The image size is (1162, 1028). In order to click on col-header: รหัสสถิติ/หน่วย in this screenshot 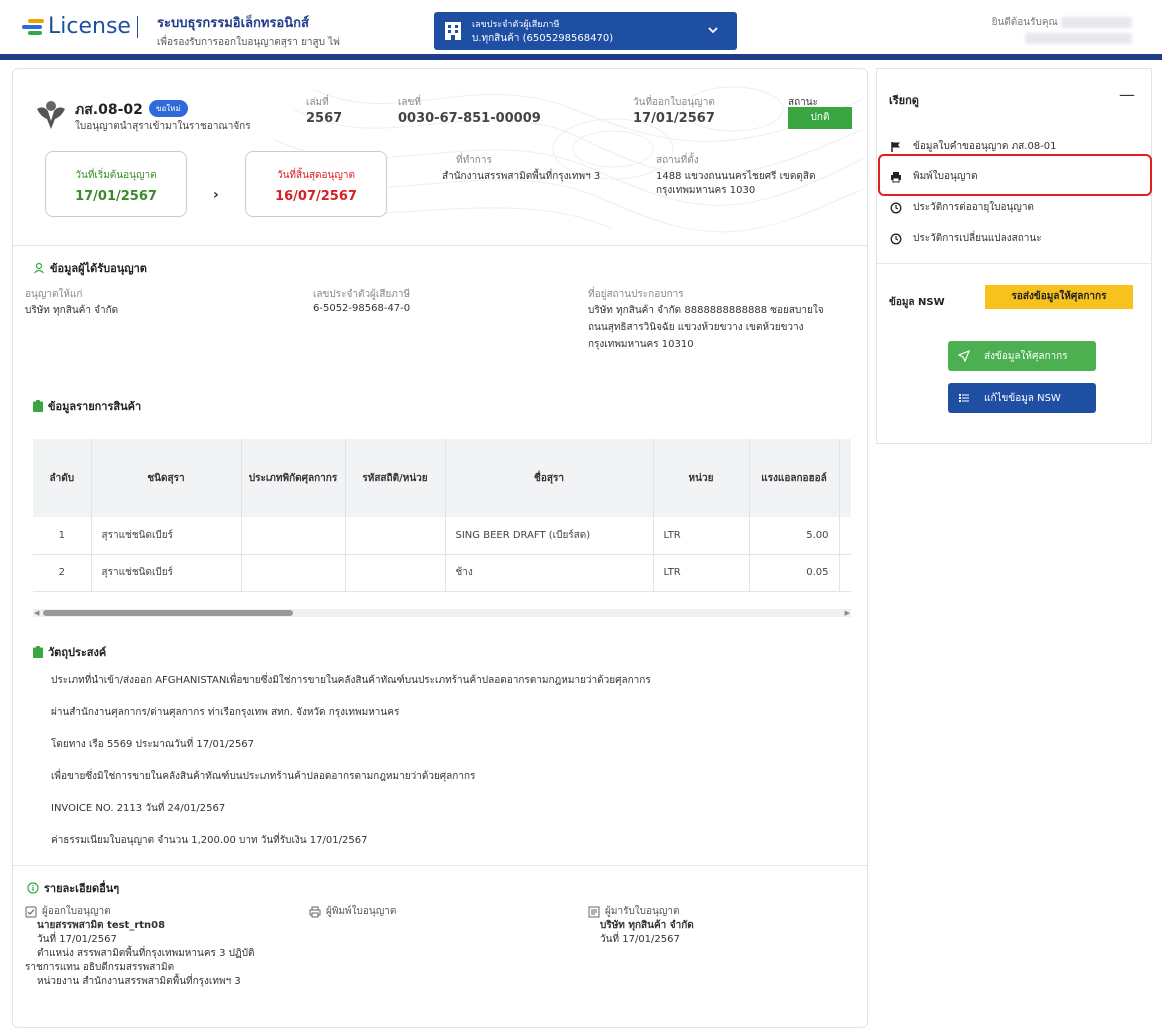, I will do `click(395, 478)`.